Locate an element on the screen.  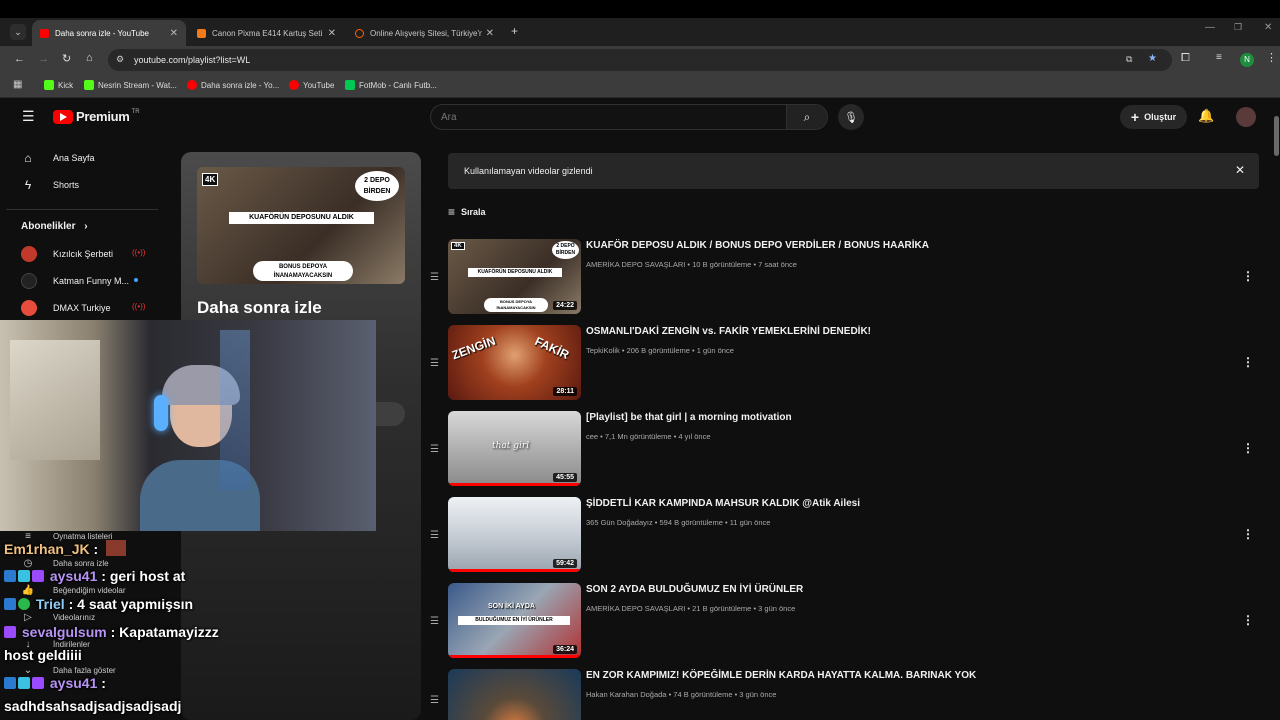
search-input is located at coordinates (609, 117).